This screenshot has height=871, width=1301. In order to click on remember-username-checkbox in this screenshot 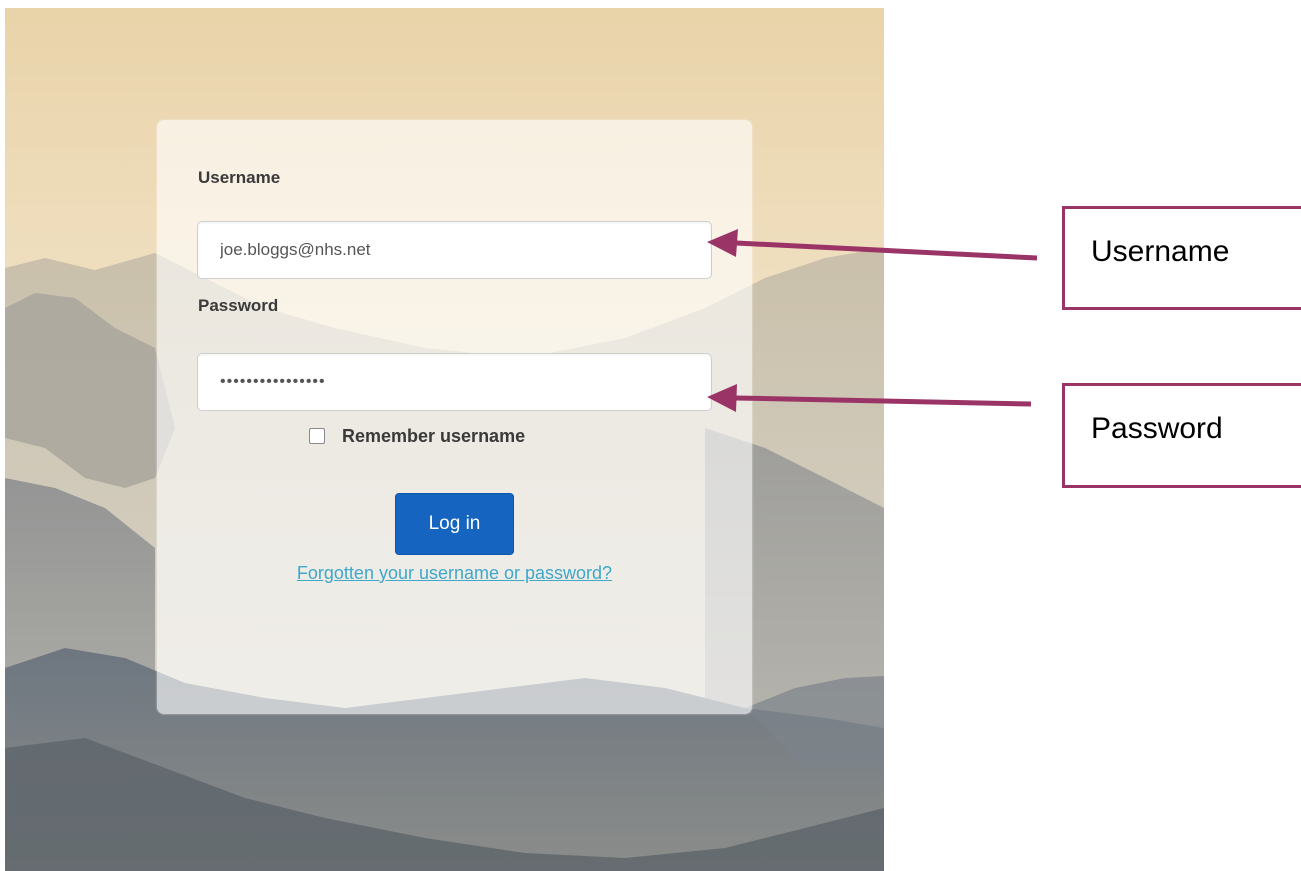, I will do `click(317, 436)`.